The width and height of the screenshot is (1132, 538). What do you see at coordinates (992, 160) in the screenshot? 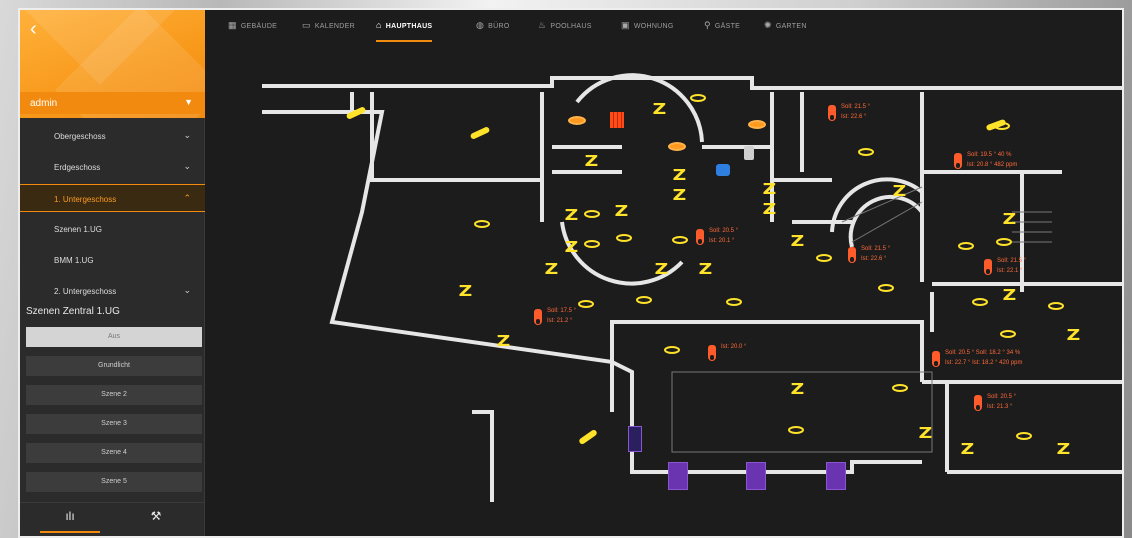
I see `thermostat-reading: Soll: 19.5 ° 40 % Ist: 20.8 ° 482 ppm` at bounding box center [992, 160].